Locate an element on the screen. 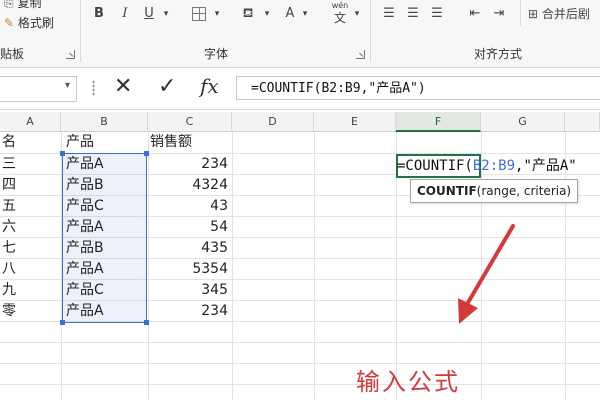  cancel-icon: ✕ is located at coordinates (123, 86).